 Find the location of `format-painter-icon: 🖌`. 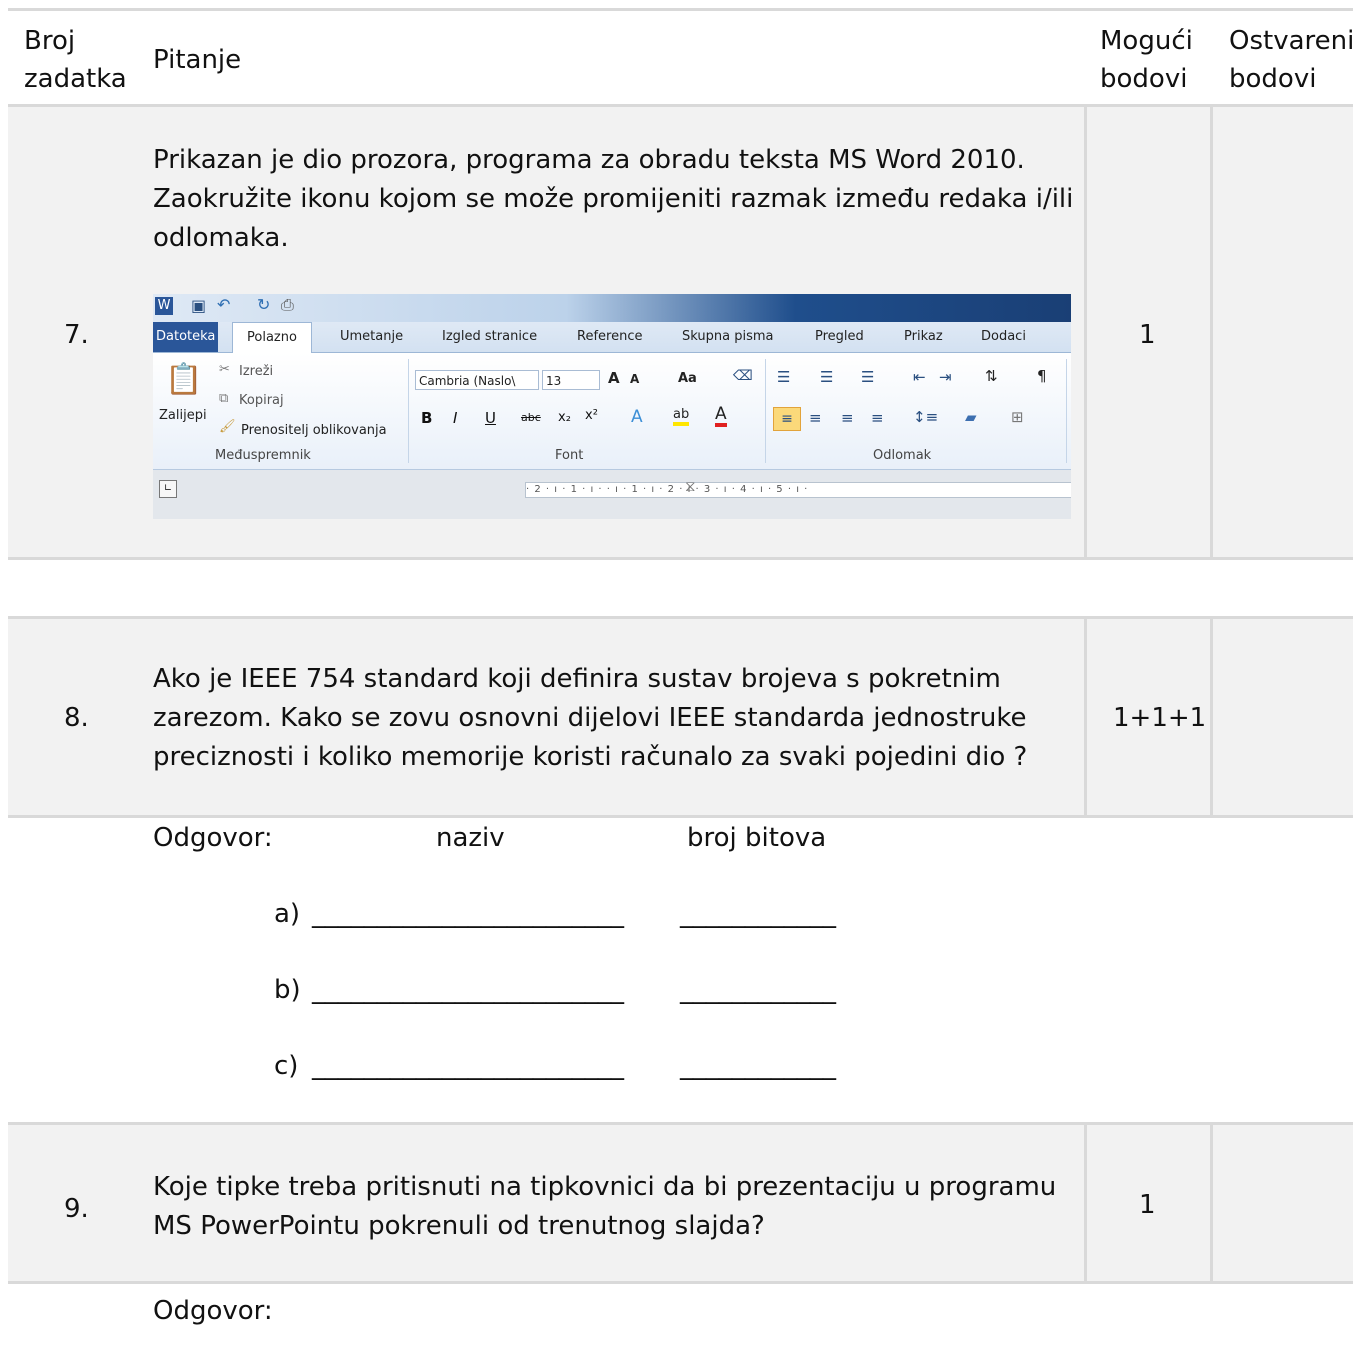

format-painter-icon: 🖌 is located at coordinates (227, 426).